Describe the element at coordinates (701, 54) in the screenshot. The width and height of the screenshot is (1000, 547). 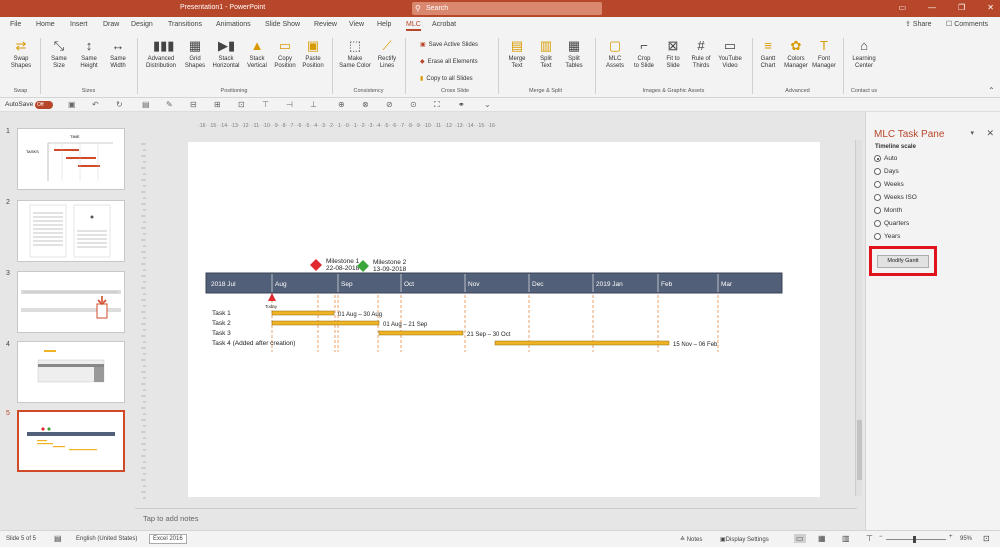
I see `rule-of-thirds-button: # Rule of Thirds` at that location.